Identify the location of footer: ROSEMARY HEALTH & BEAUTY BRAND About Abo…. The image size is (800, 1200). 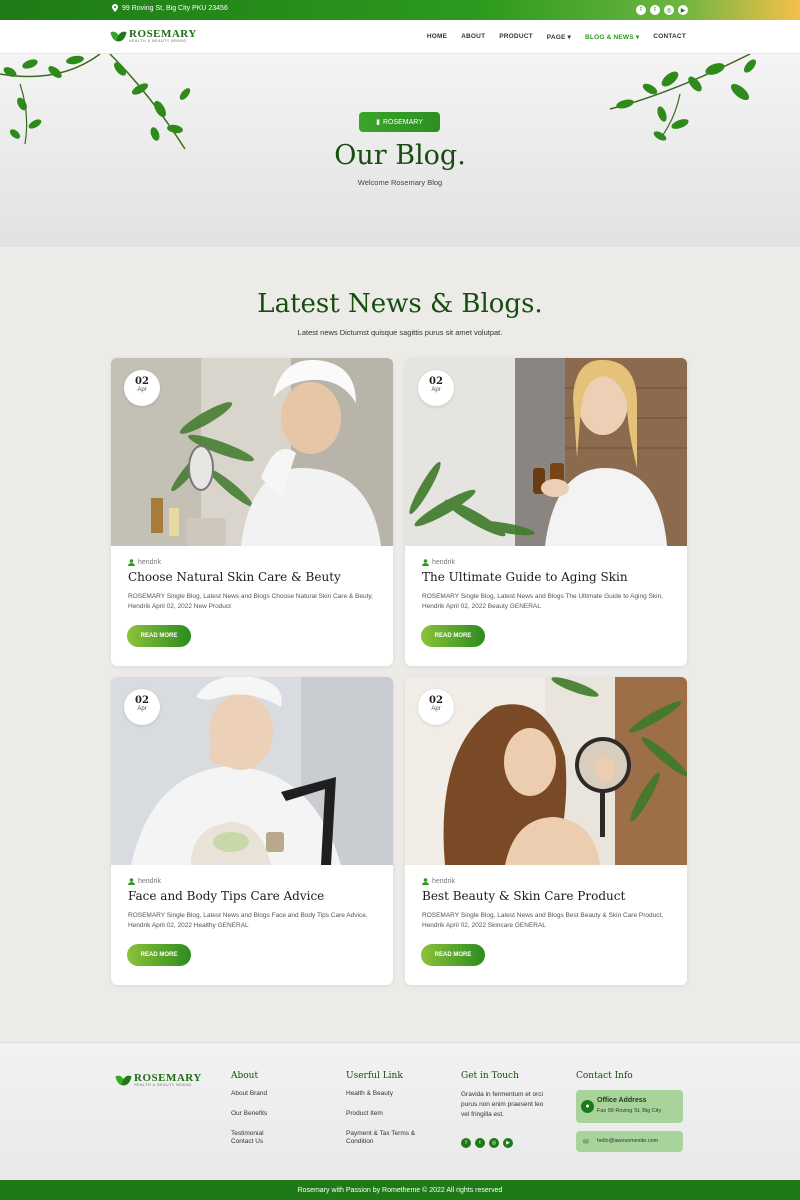
(400, 1111).